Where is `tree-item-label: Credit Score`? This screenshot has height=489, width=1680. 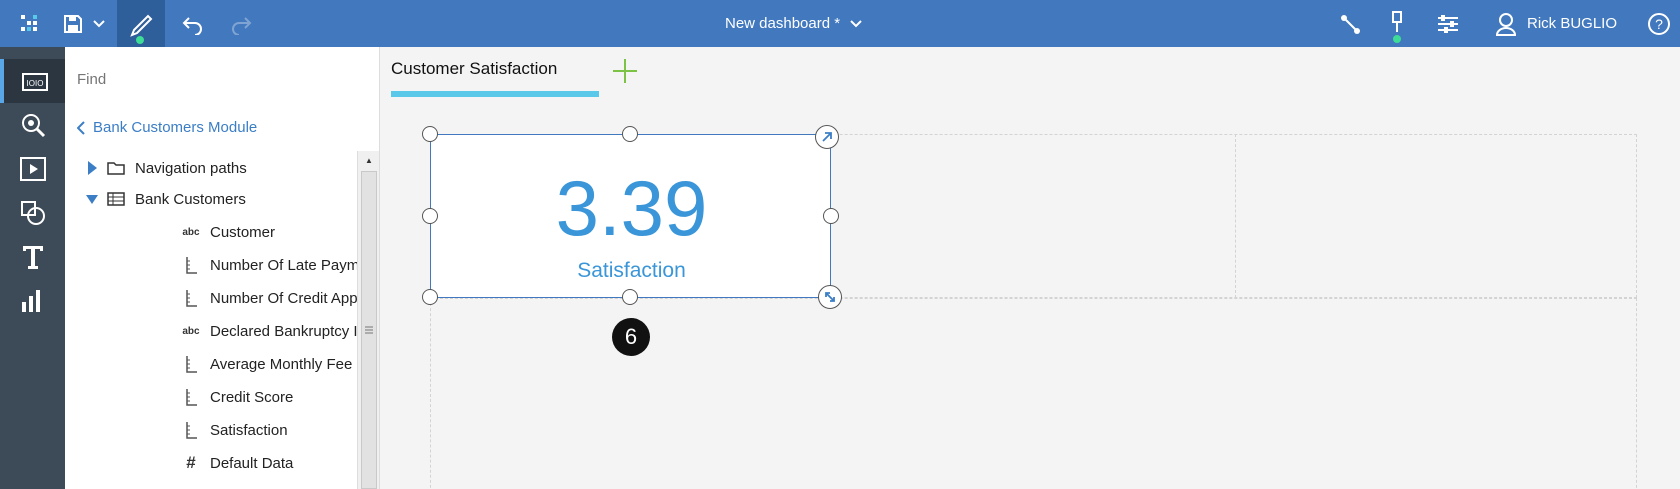 tree-item-label: Credit Score is located at coordinates (252, 397).